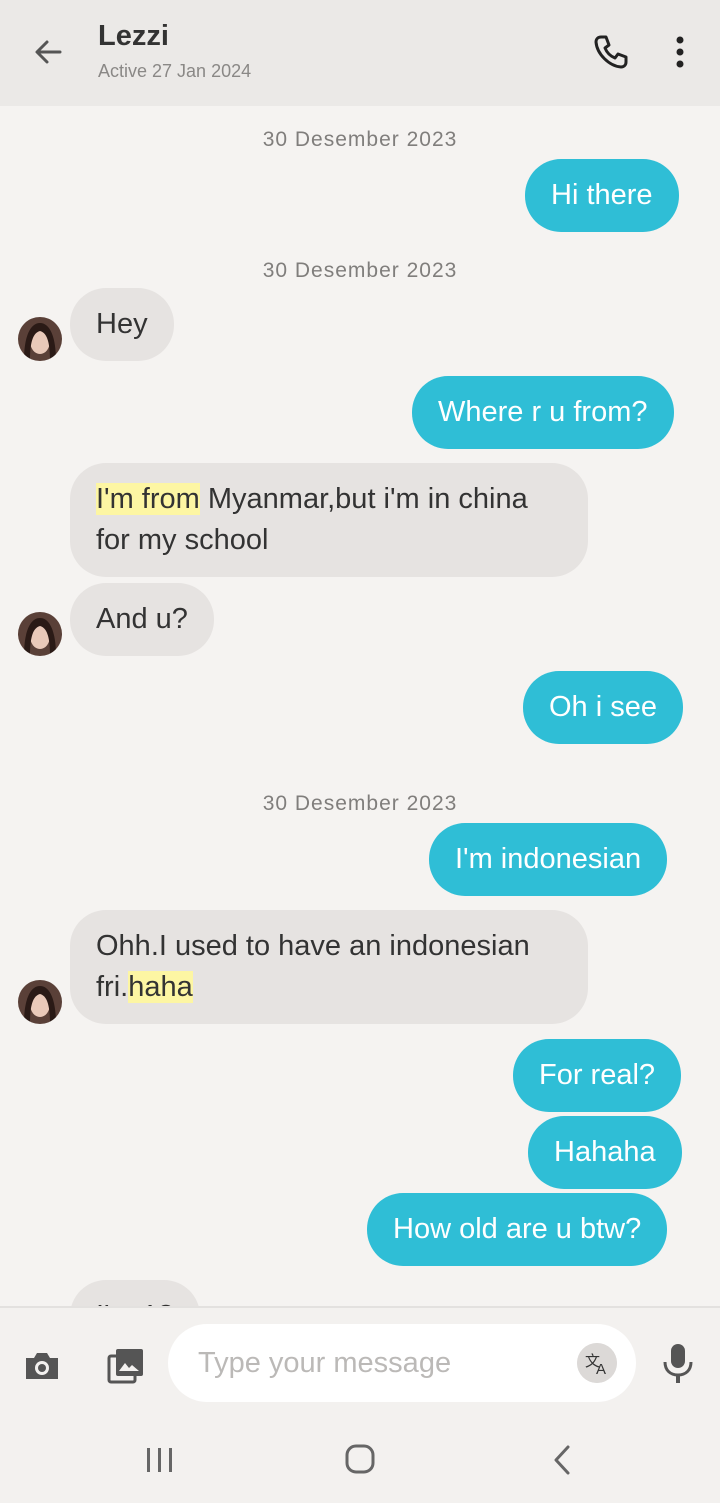 Image resolution: width=720 pixels, height=1503 pixels. I want to click on outgoing-message: Hahaha, so click(605, 1152).